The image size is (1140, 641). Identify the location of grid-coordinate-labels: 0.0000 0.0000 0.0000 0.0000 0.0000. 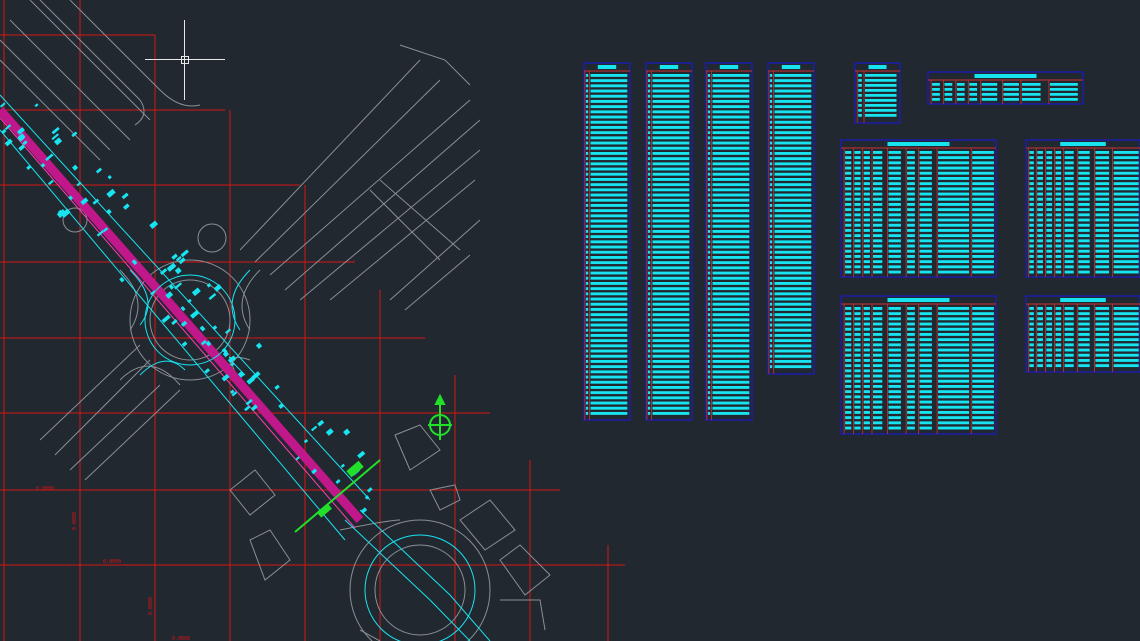
(113, 563).